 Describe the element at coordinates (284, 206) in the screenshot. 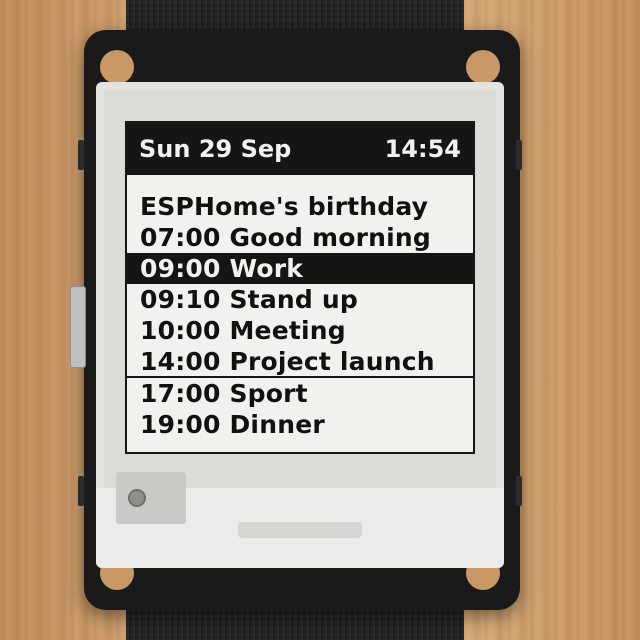

I see `event-row: ESPHome's birthday` at that location.